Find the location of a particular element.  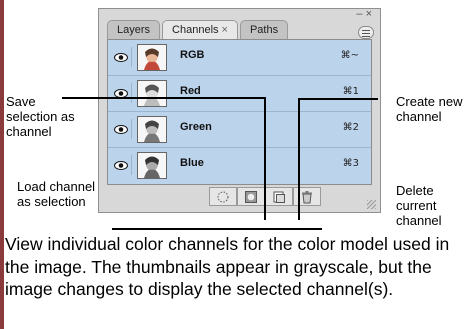

channel-name: Red is located at coordinates (190, 91).